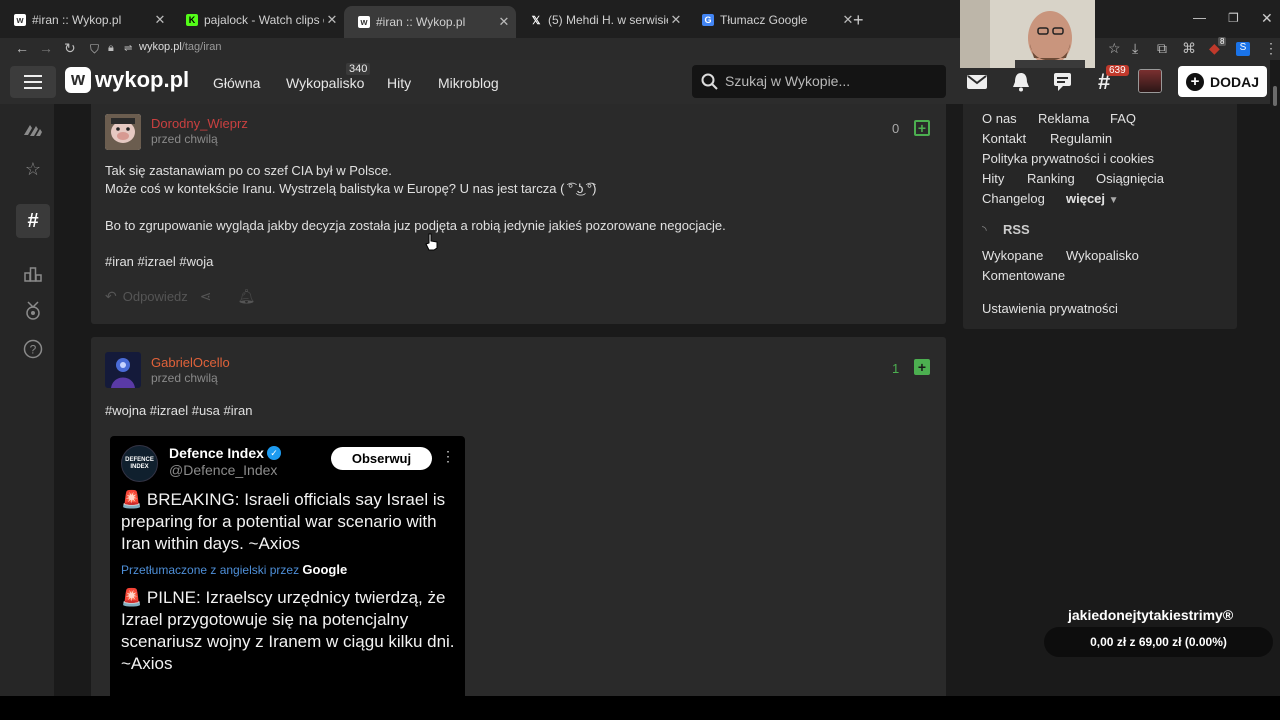 This screenshot has width=1280, height=720. What do you see at coordinates (1150, 81) in the screenshot?
I see `user-avatar` at bounding box center [1150, 81].